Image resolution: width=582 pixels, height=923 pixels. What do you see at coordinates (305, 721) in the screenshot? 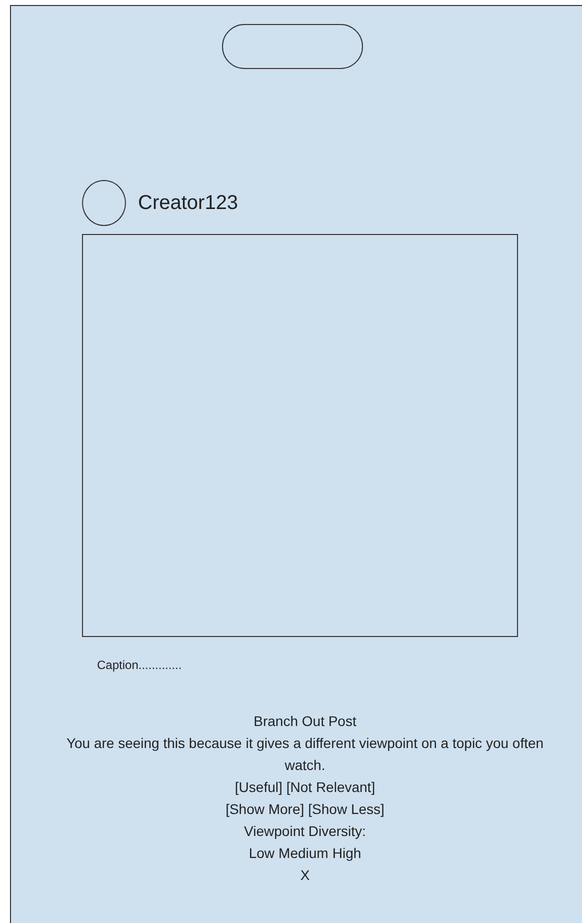
I see `notice-title: Branch Out Post` at bounding box center [305, 721].